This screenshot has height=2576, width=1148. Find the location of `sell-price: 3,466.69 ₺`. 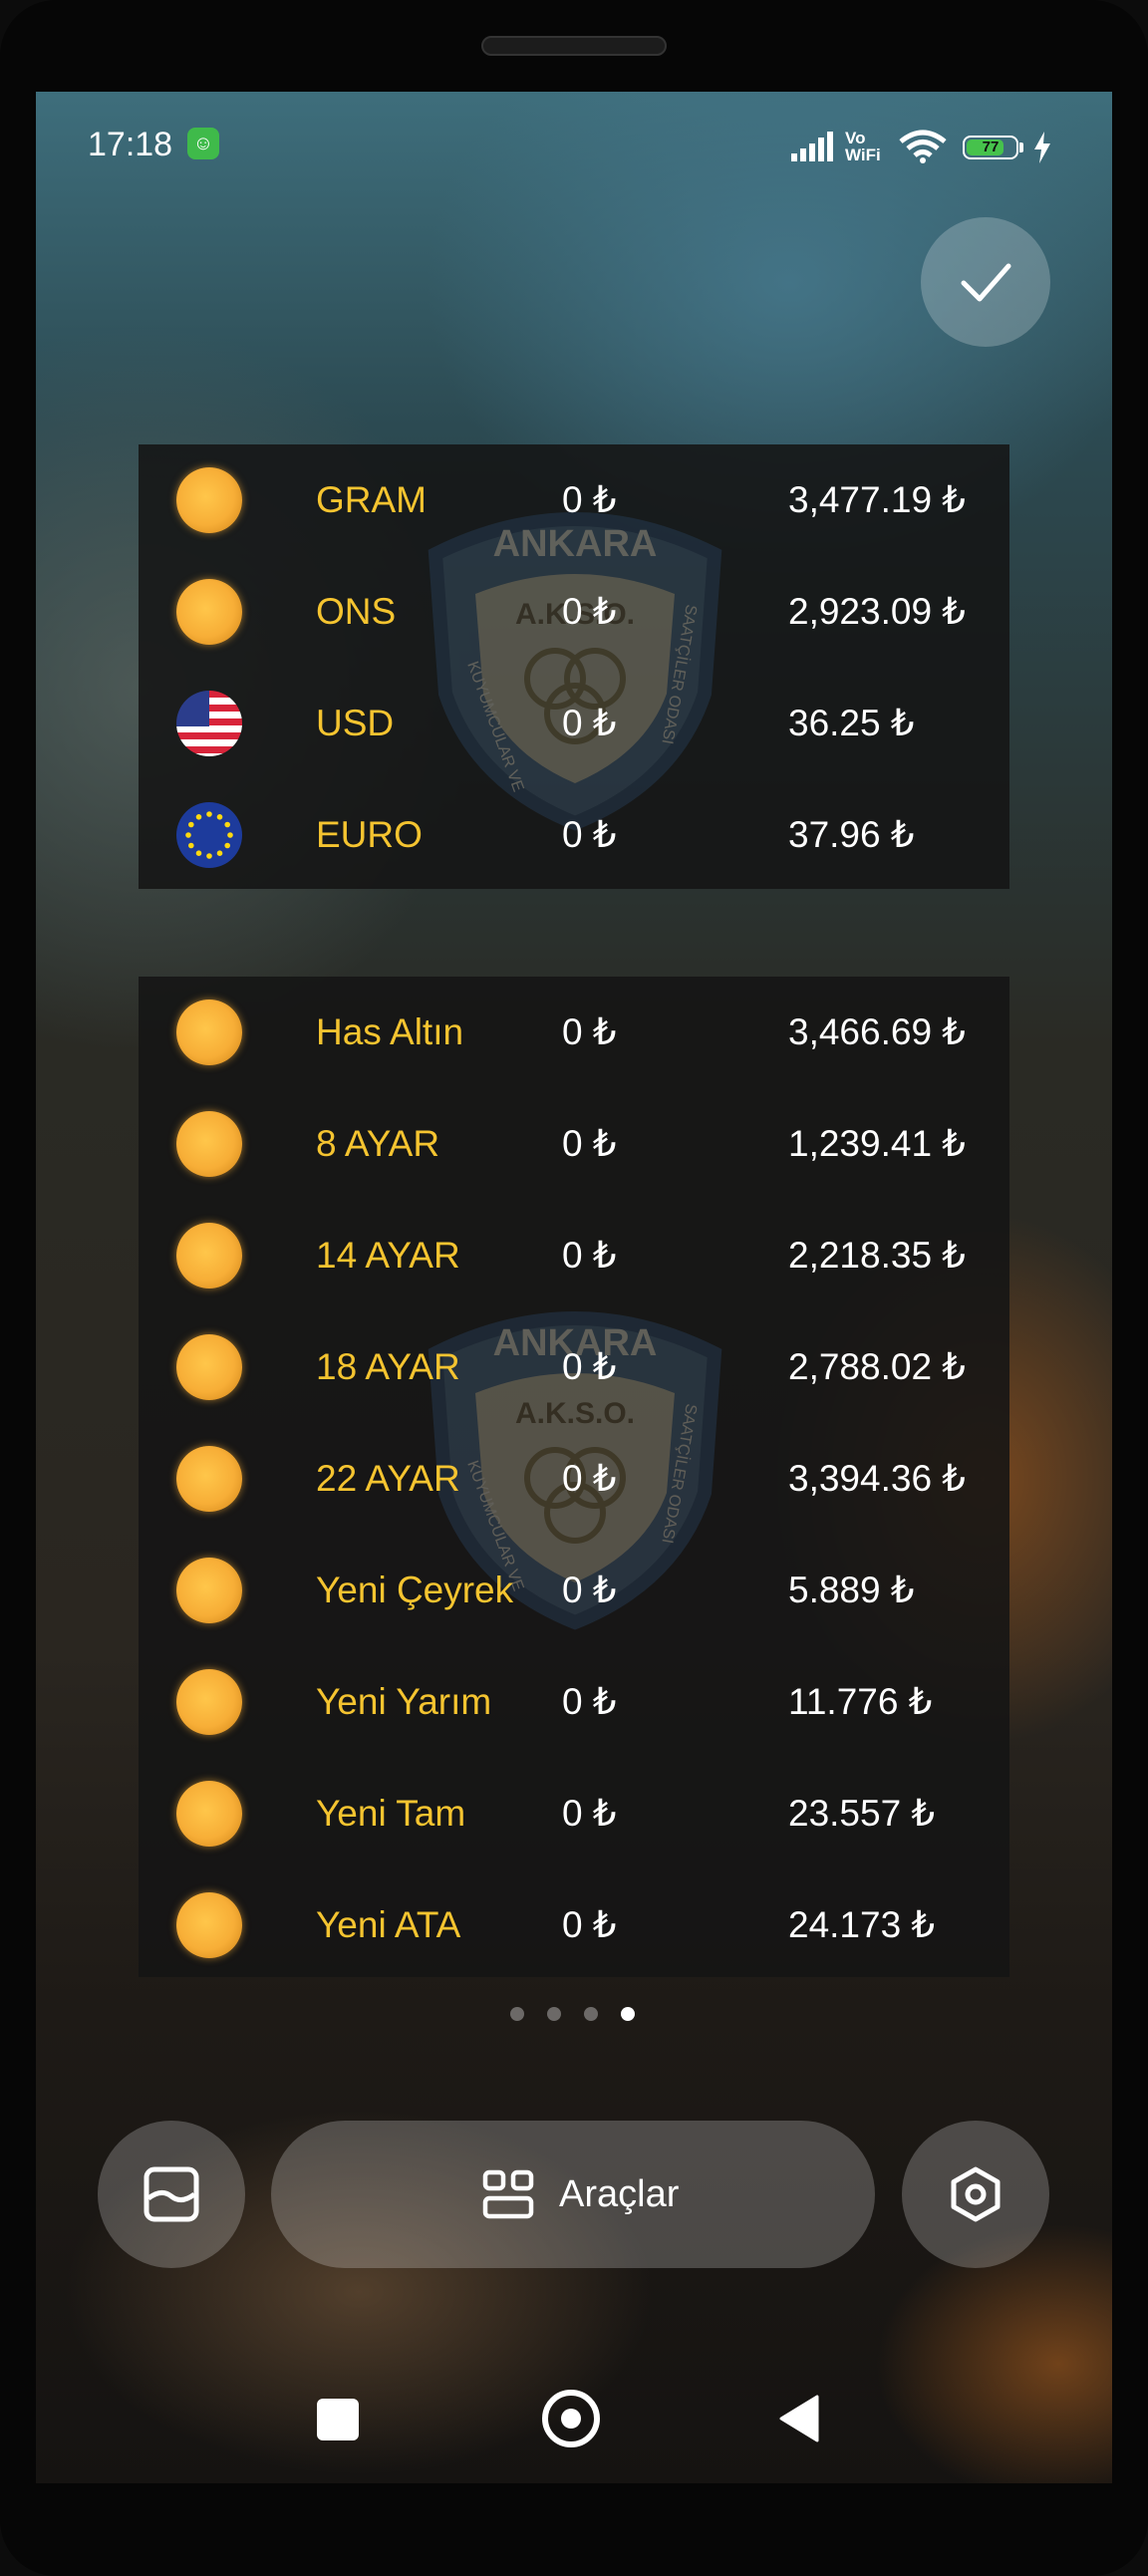

sell-price: 3,466.69 ₺ is located at coordinates (877, 1031).